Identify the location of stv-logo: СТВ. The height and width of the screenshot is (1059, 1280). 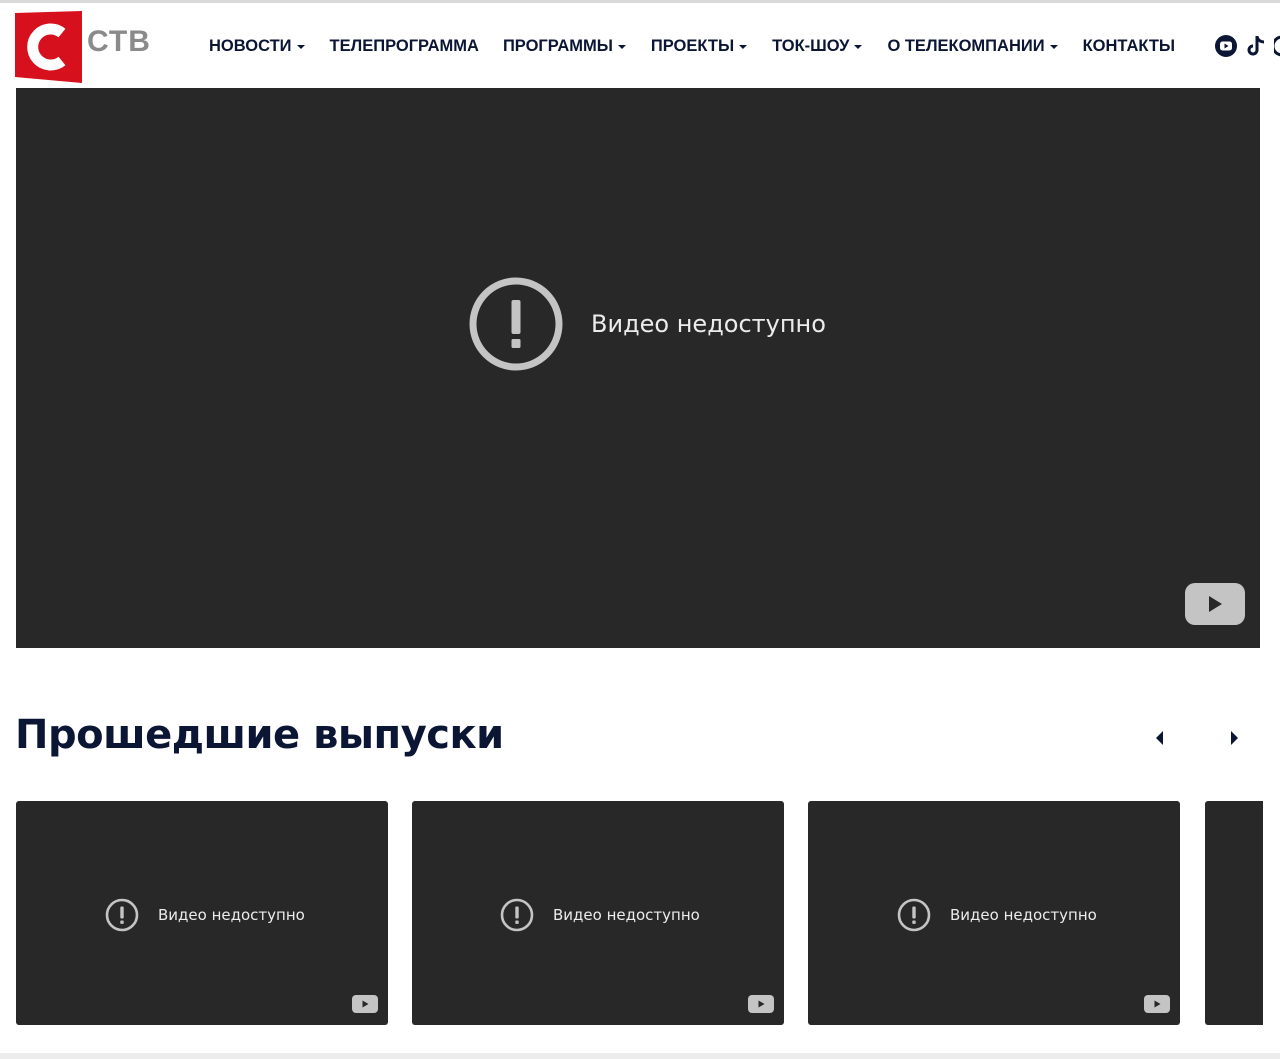
(87, 47).